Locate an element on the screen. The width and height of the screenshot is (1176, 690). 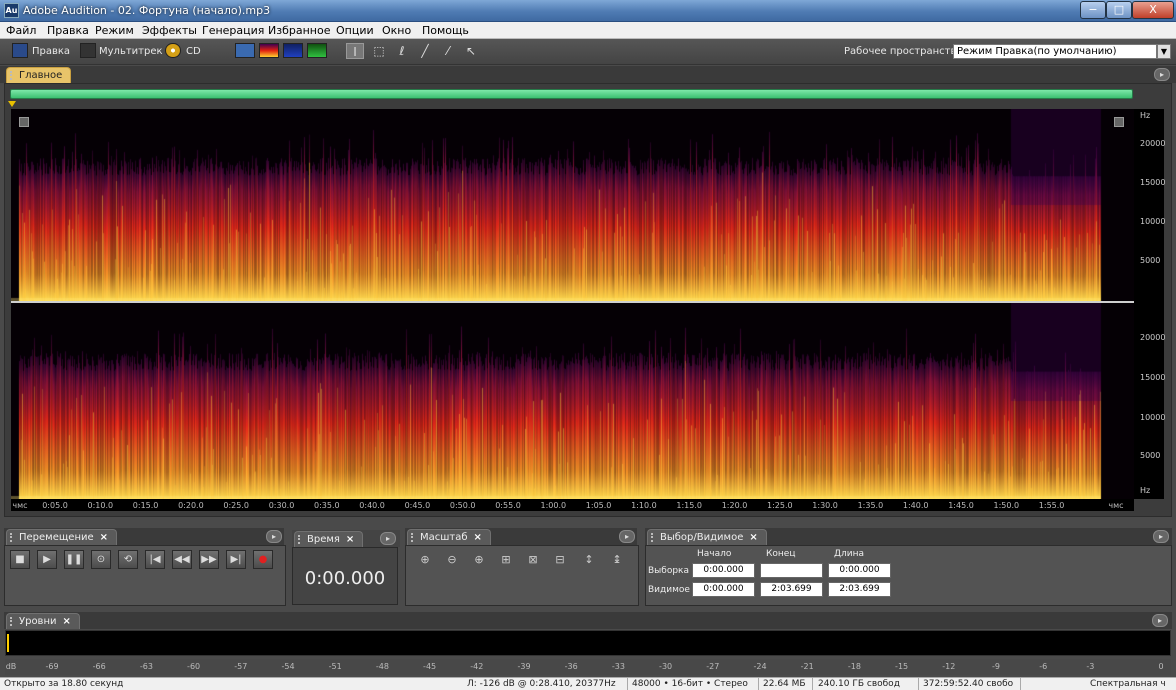
menu-options: Опции is located at coordinates (355, 30).